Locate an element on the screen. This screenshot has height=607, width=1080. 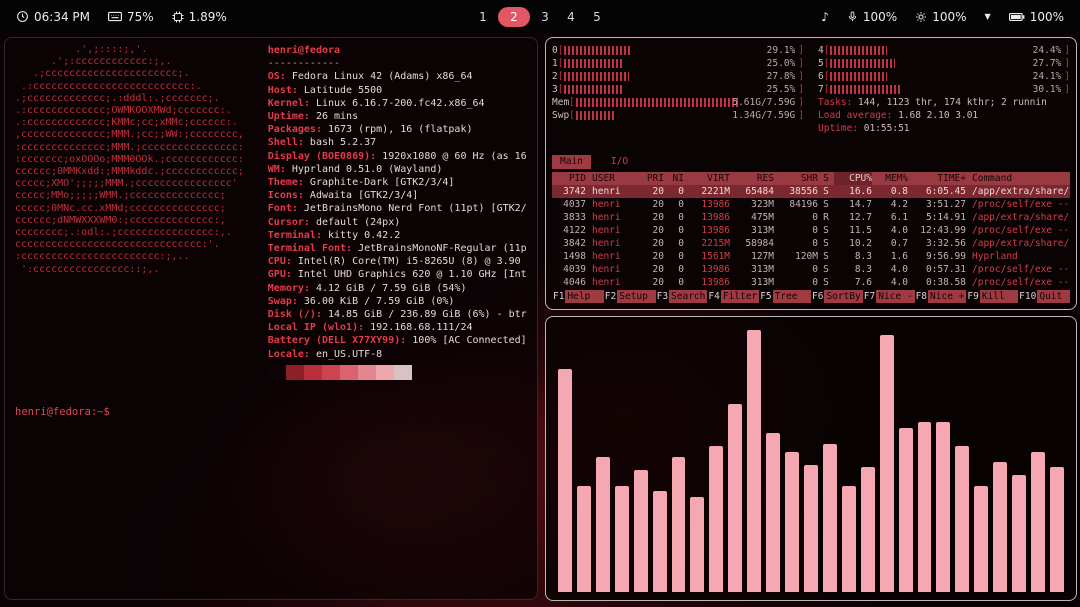
dropdown-module: ▼ is located at coordinates (988, 16).